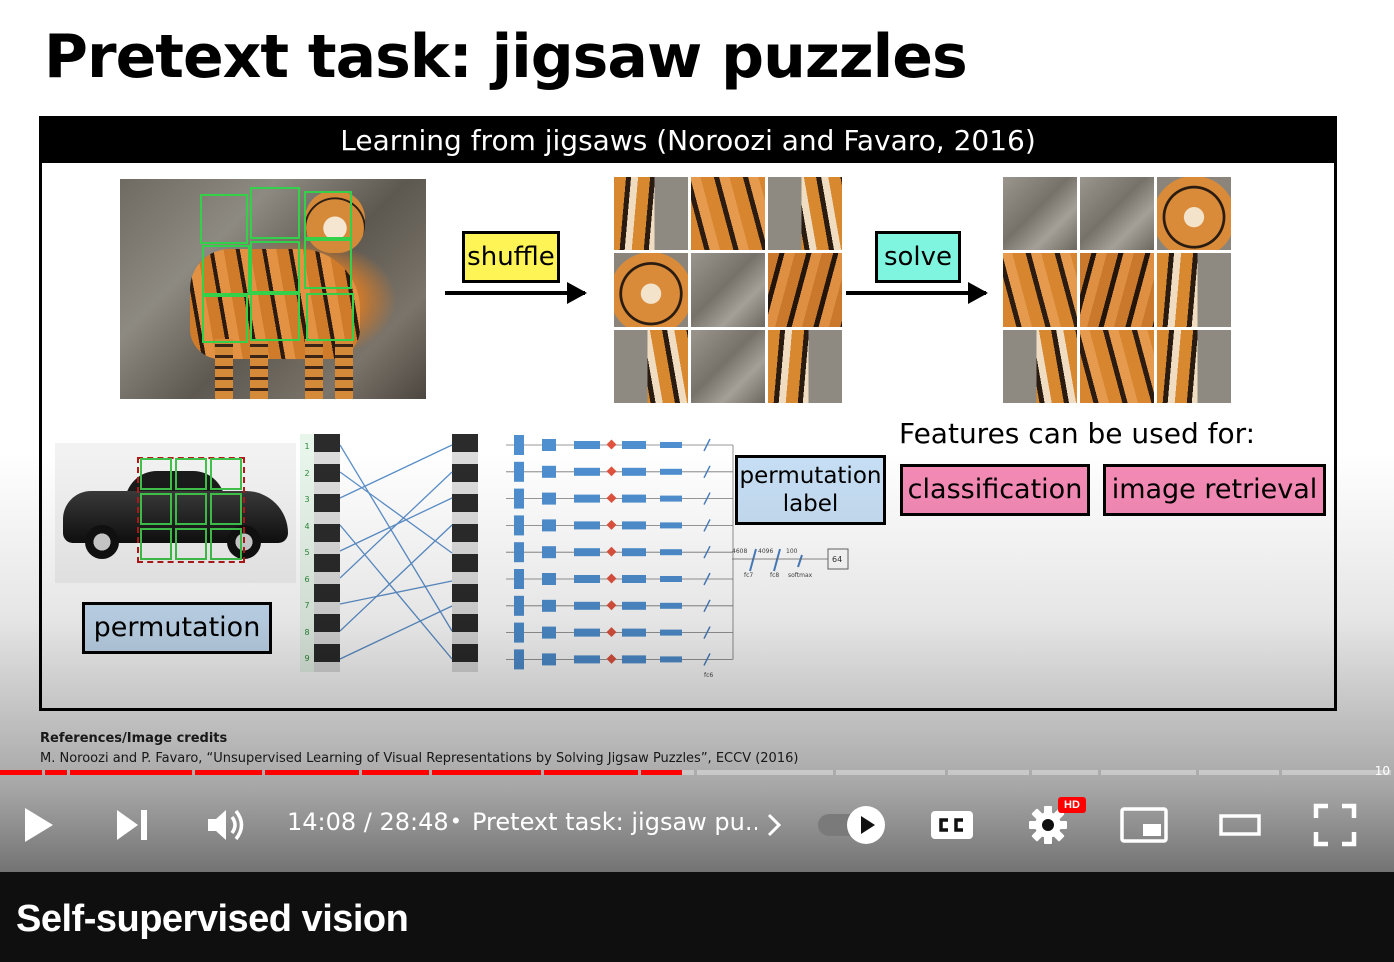 This screenshot has width=1394, height=962. I want to click on svg-text: fc7, so click(748, 575).